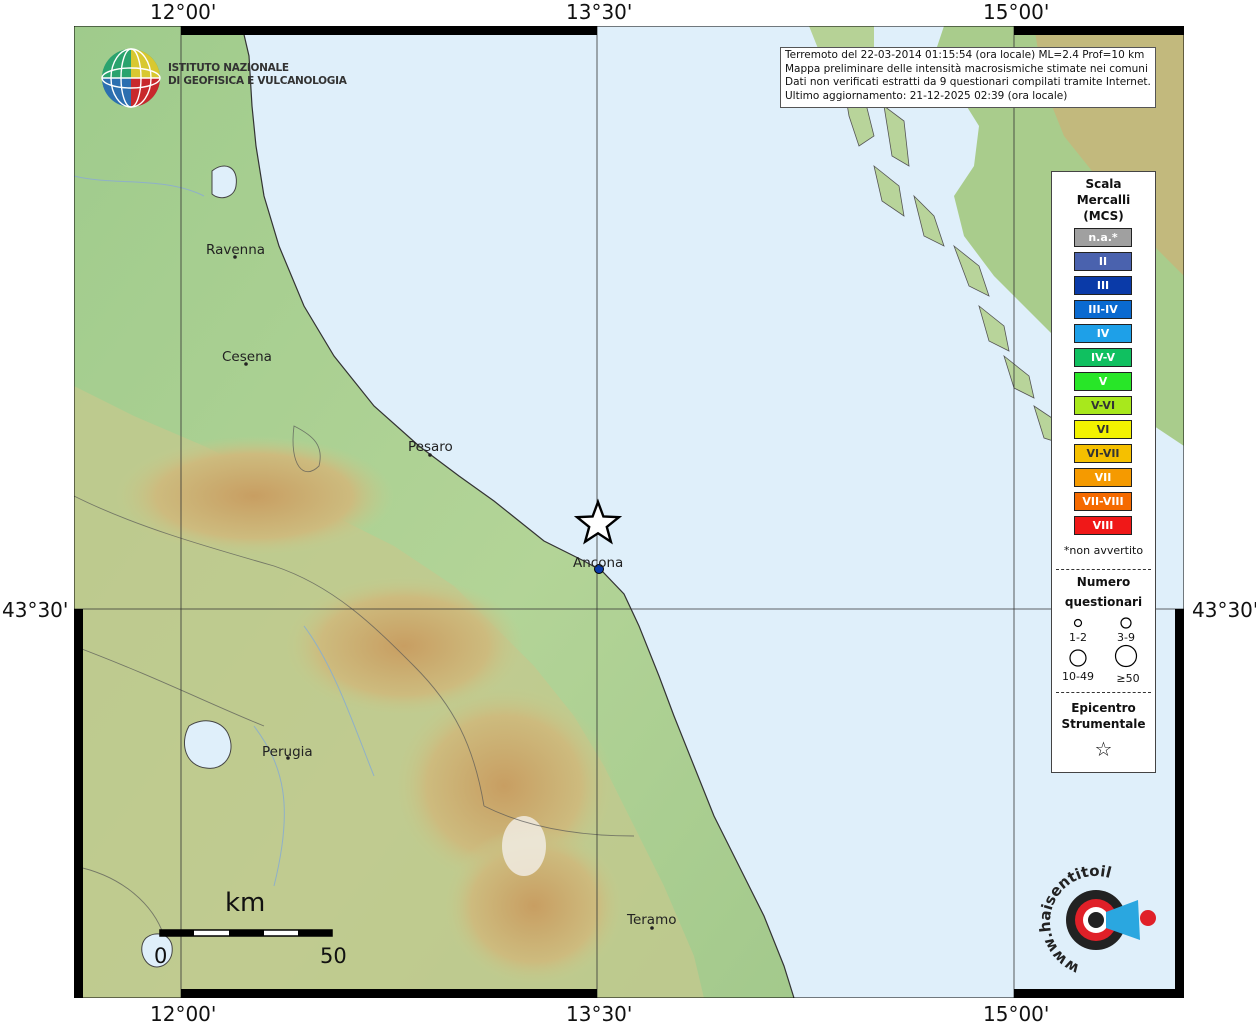  What do you see at coordinates (1103, 453) in the screenshot?
I see `mcs-item-vi-vii: VI-VII` at bounding box center [1103, 453].